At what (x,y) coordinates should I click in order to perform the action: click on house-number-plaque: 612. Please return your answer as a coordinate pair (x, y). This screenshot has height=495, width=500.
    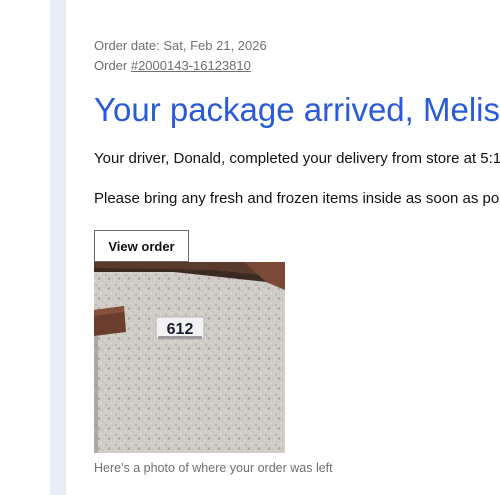
    Looking at the image, I should click on (180, 328).